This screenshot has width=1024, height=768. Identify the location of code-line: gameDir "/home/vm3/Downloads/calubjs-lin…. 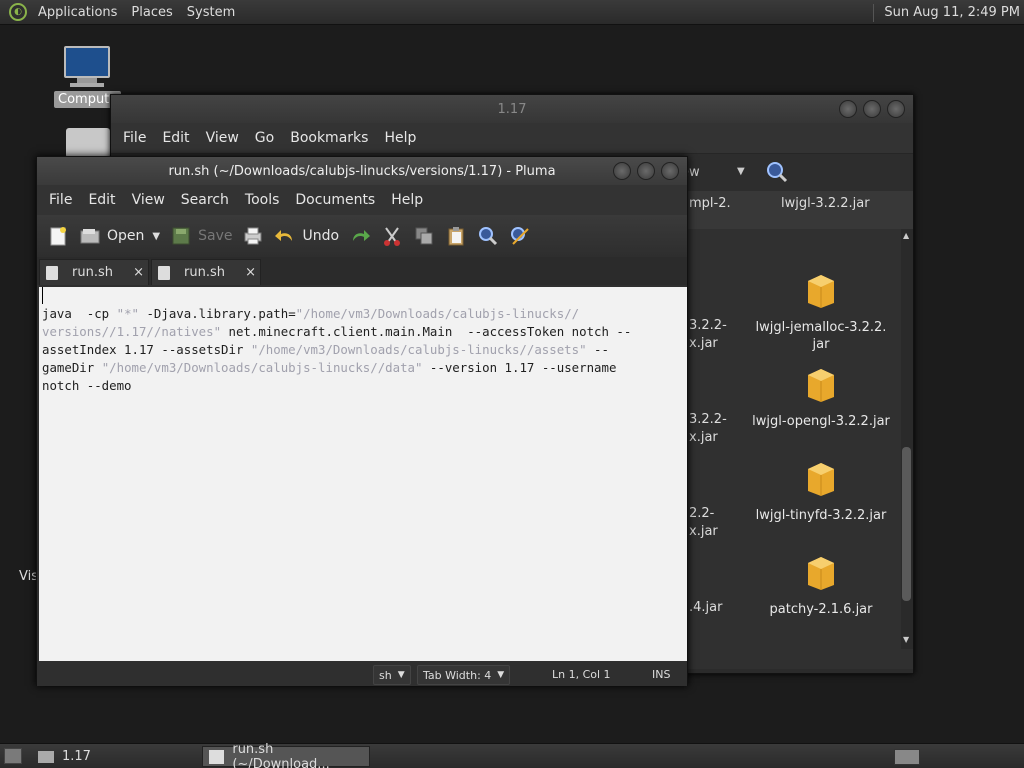
(329, 367).